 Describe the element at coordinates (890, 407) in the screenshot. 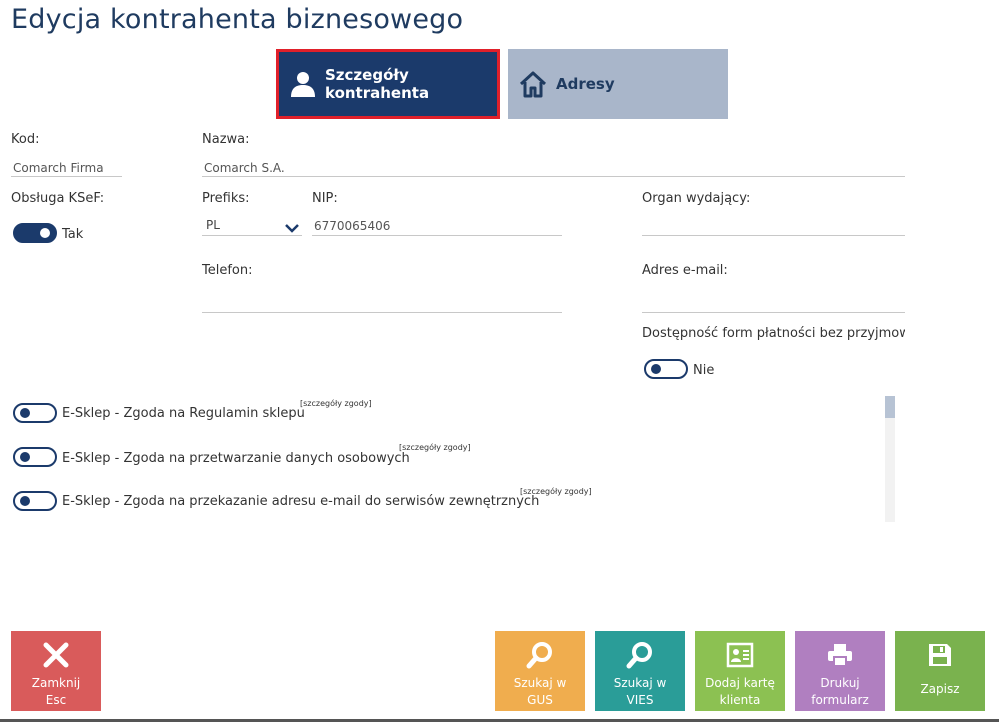

I see `scrollbar-thumb` at that location.